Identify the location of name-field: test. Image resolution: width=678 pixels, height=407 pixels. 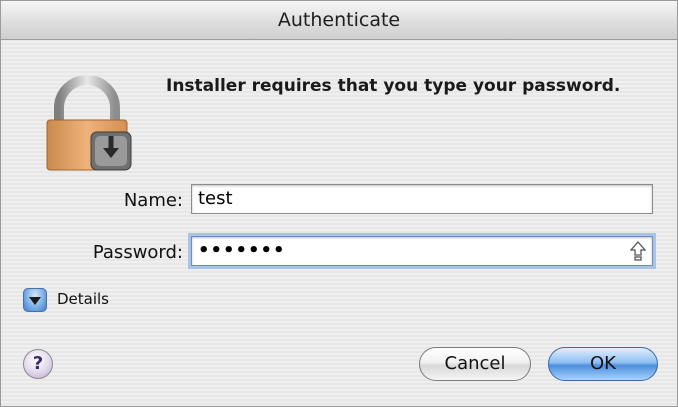
(422, 199).